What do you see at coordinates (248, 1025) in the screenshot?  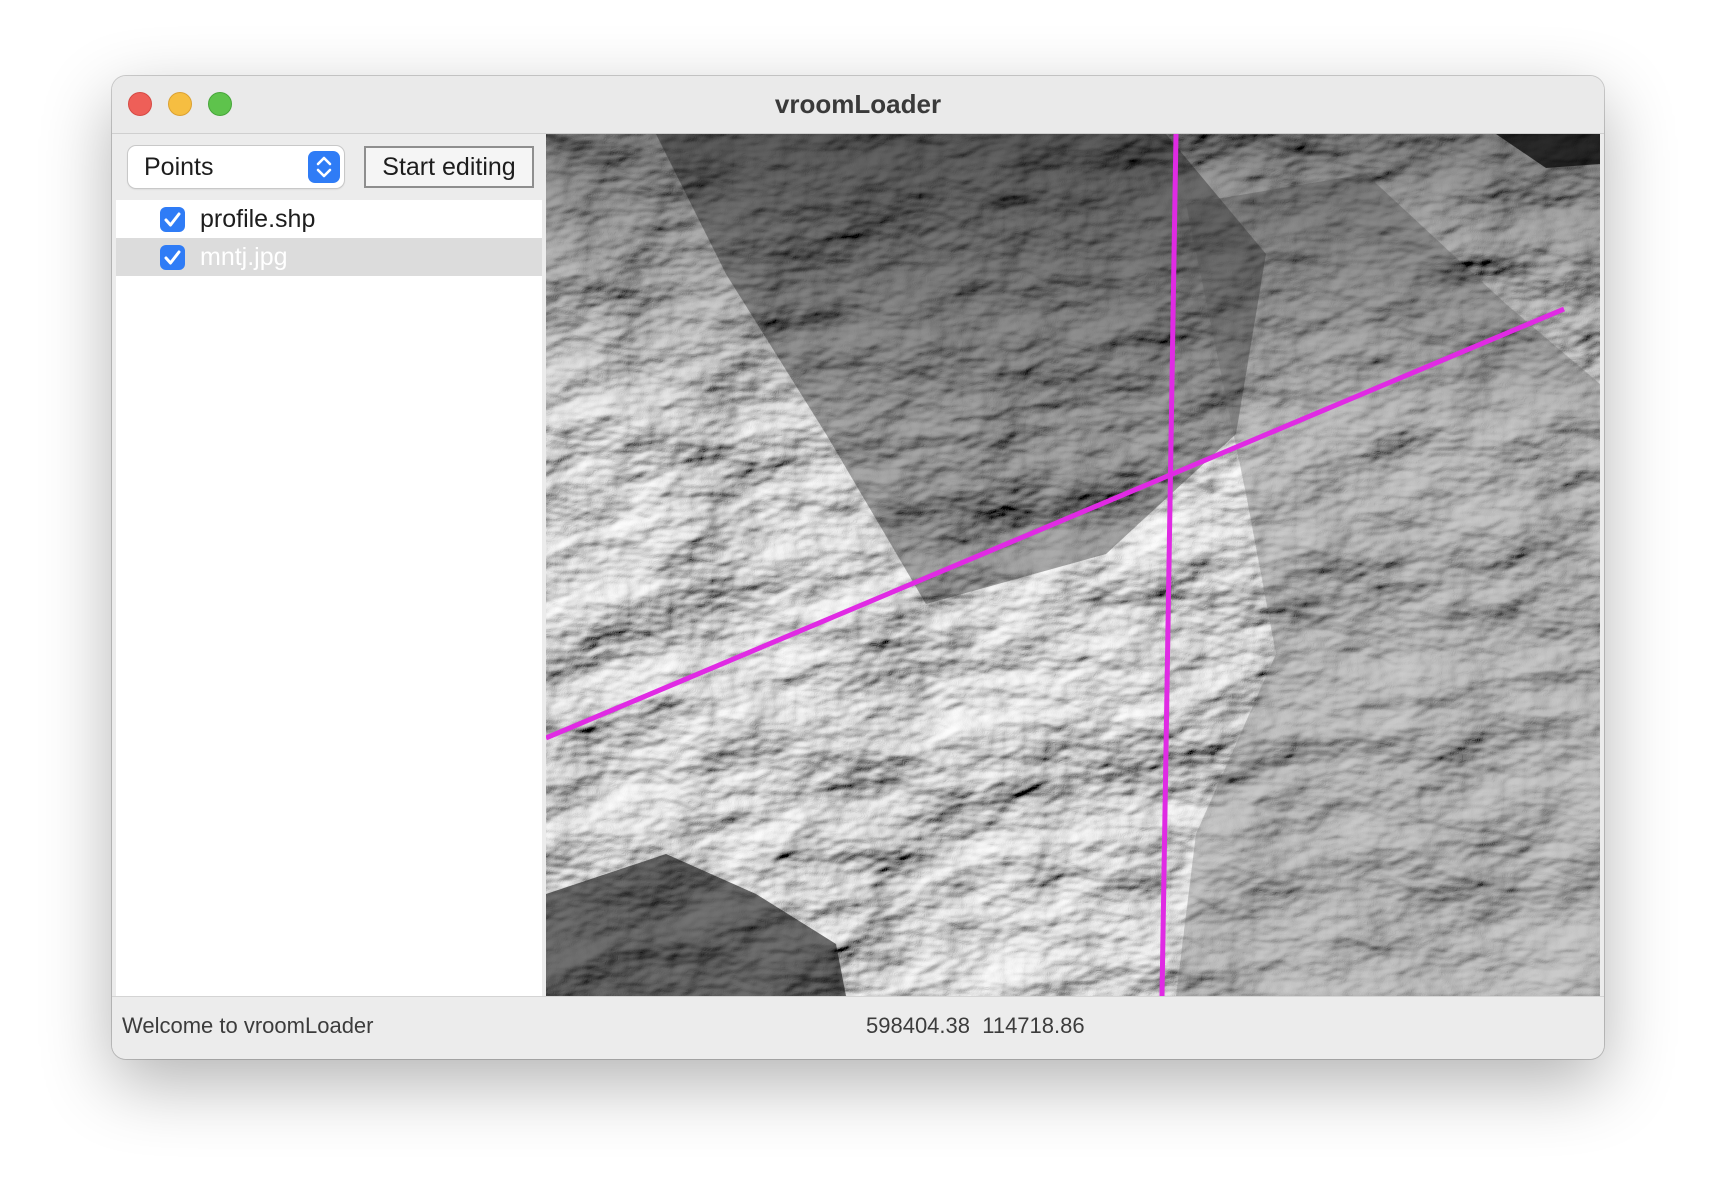 I see `status-message: Welcome to vroomLoader` at bounding box center [248, 1025].